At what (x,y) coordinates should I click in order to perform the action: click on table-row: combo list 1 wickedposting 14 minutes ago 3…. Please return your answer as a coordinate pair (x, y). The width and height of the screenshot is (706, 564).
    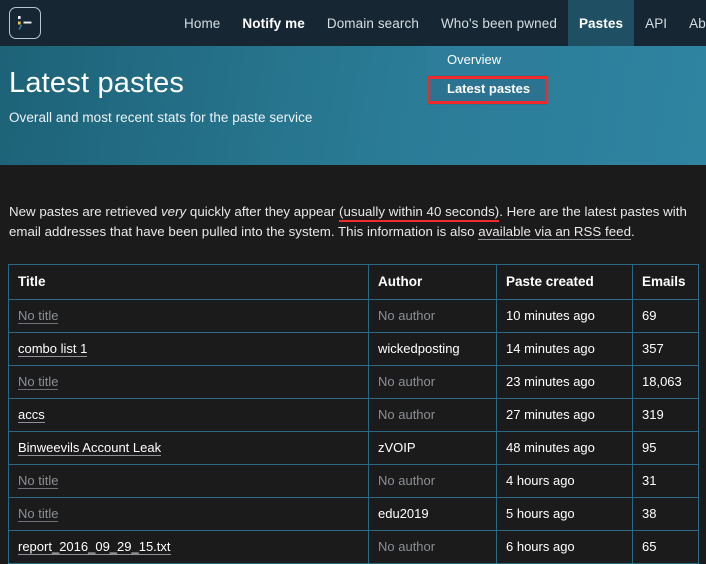
    Looking at the image, I should click on (353, 349).